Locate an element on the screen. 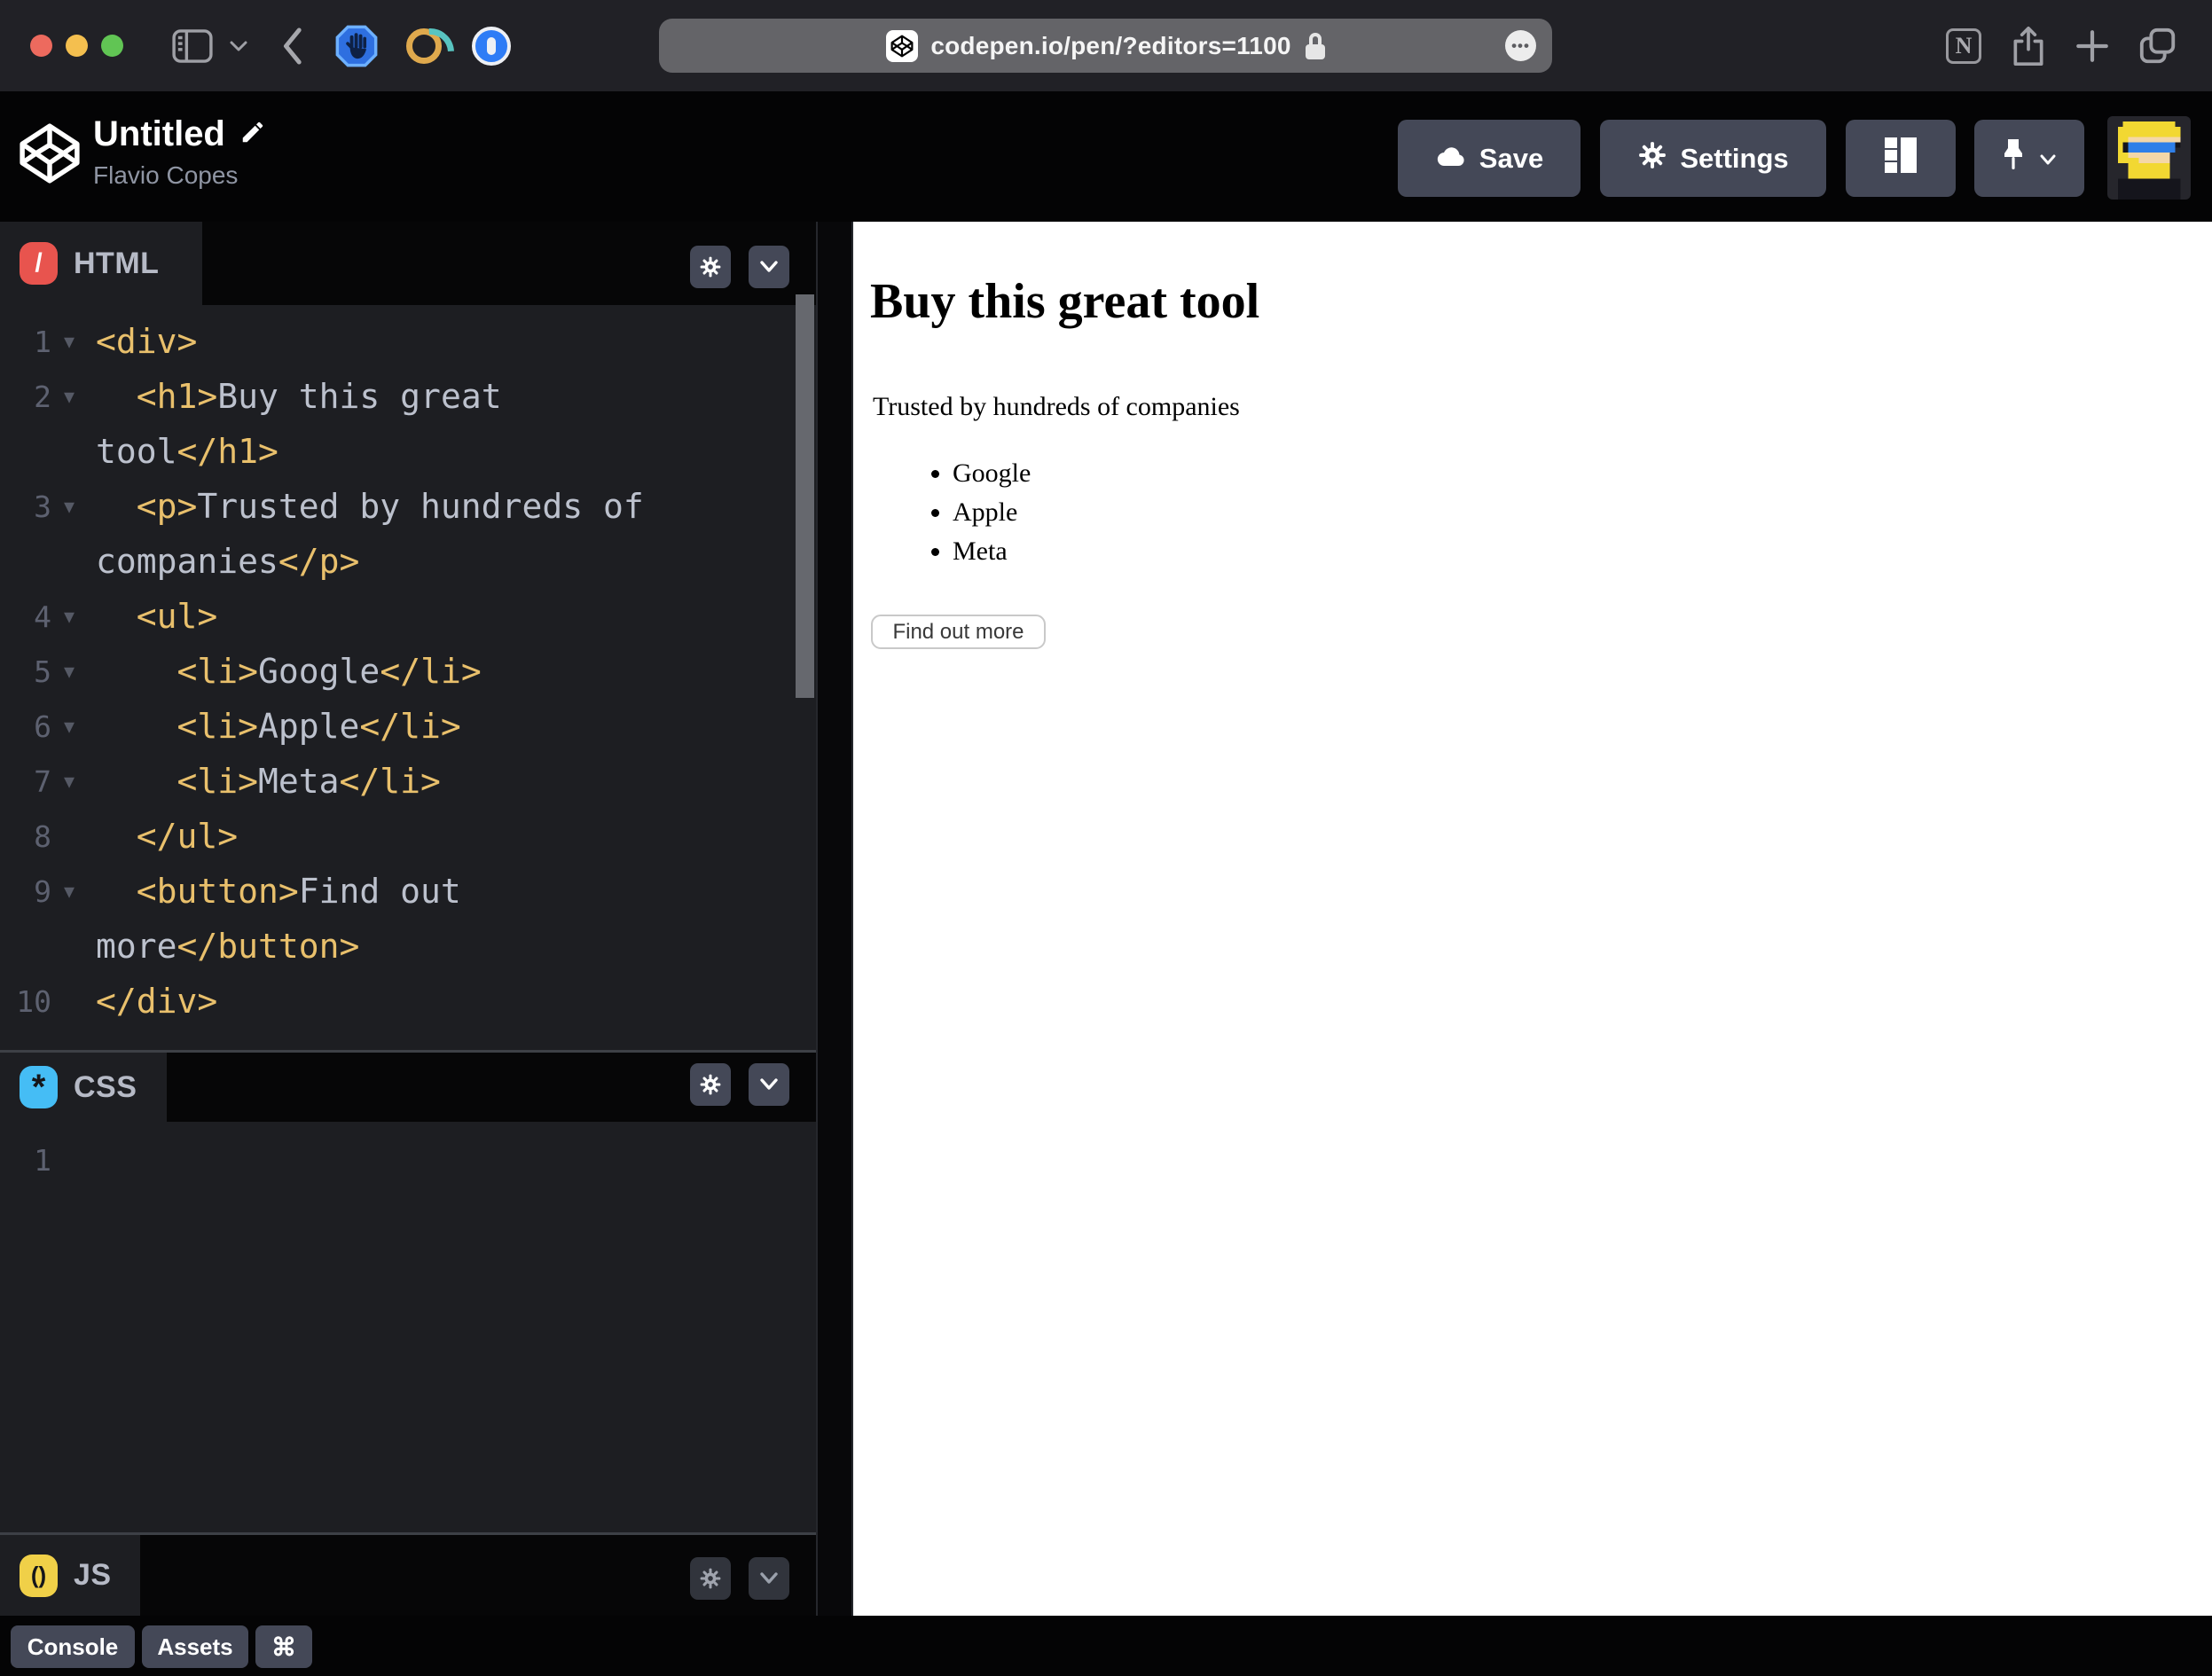  line-number: 10 is located at coordinates (33, 1001).